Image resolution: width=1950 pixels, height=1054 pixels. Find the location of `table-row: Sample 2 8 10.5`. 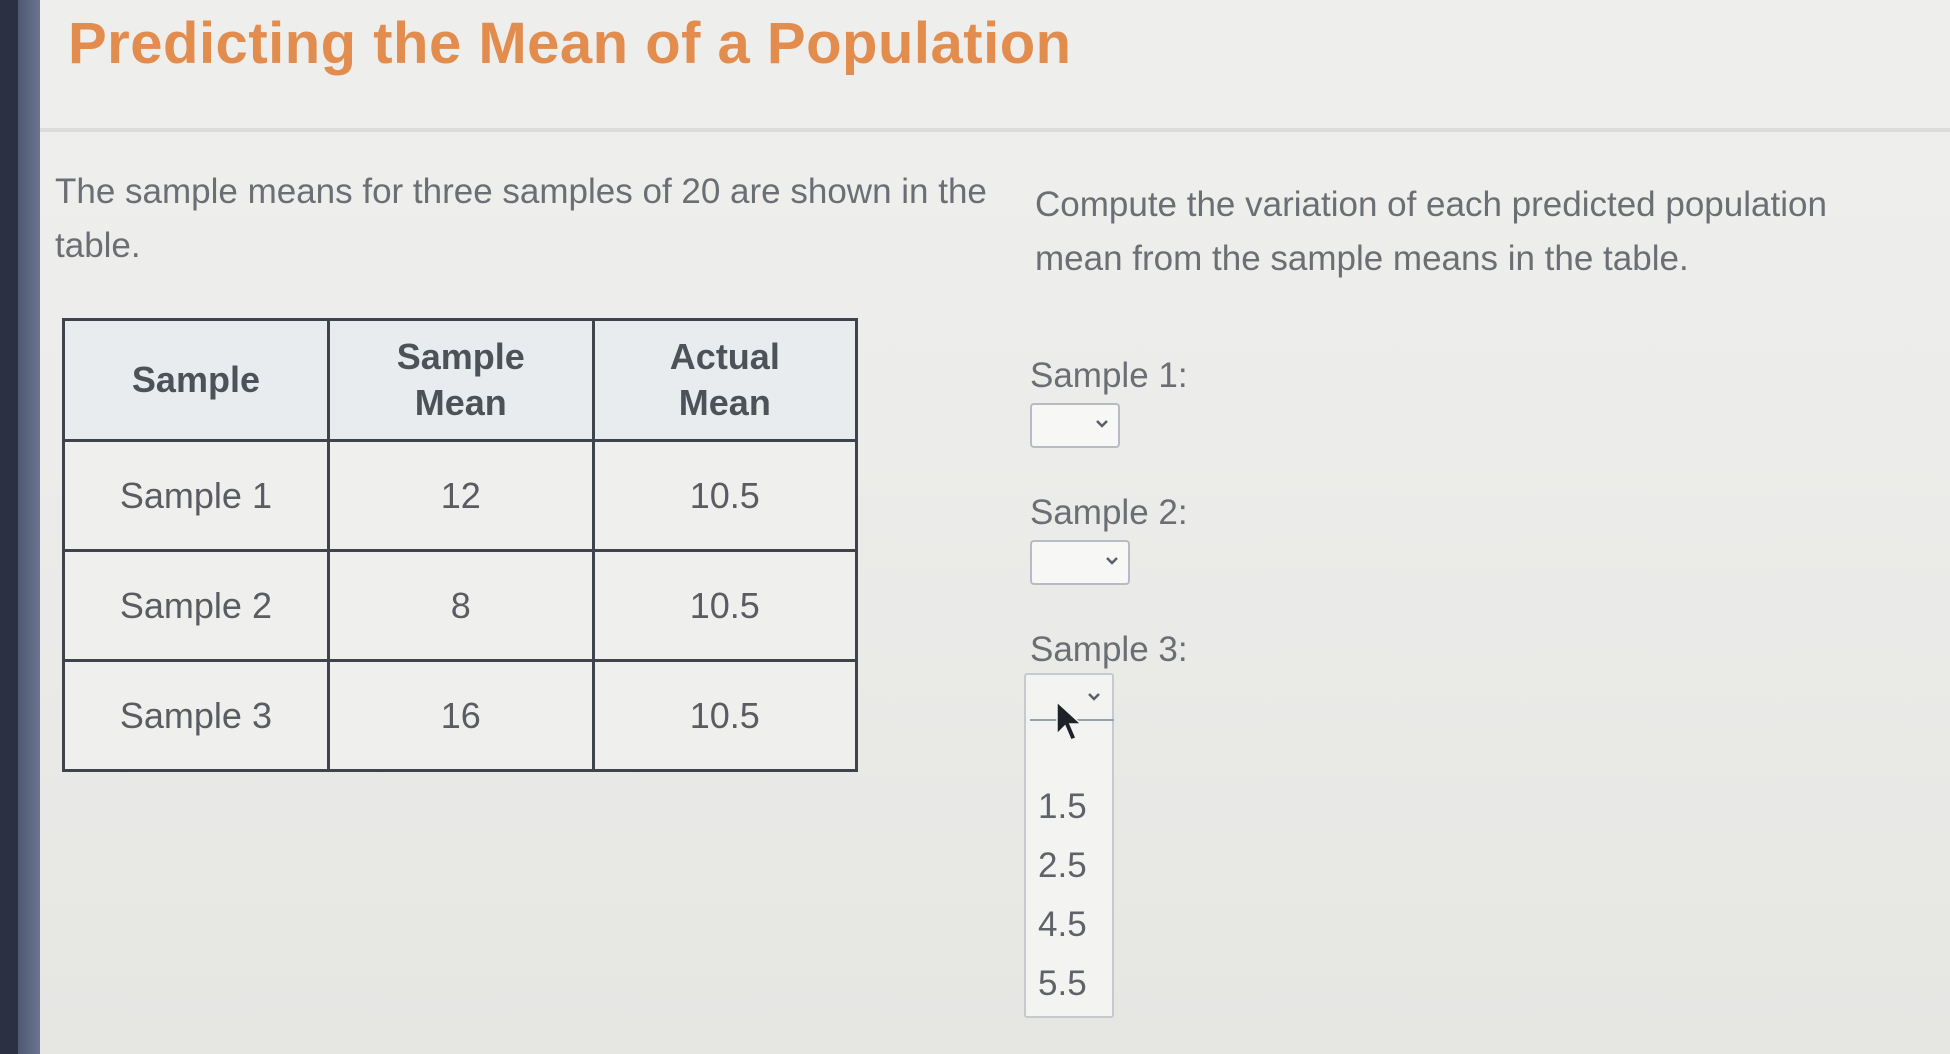

table-row: Sample 2 8 10.5 is located at coordinates (460, 605).